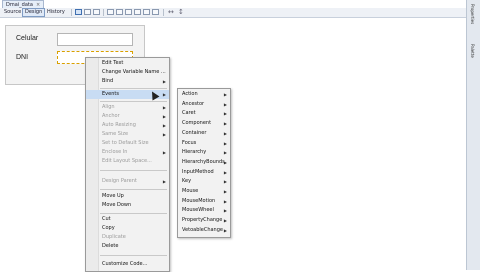  Describe the element at coordinates (127, 152) in the screenshot. I see `menu-item-enclose-in: Enclose In ▶` at that location.